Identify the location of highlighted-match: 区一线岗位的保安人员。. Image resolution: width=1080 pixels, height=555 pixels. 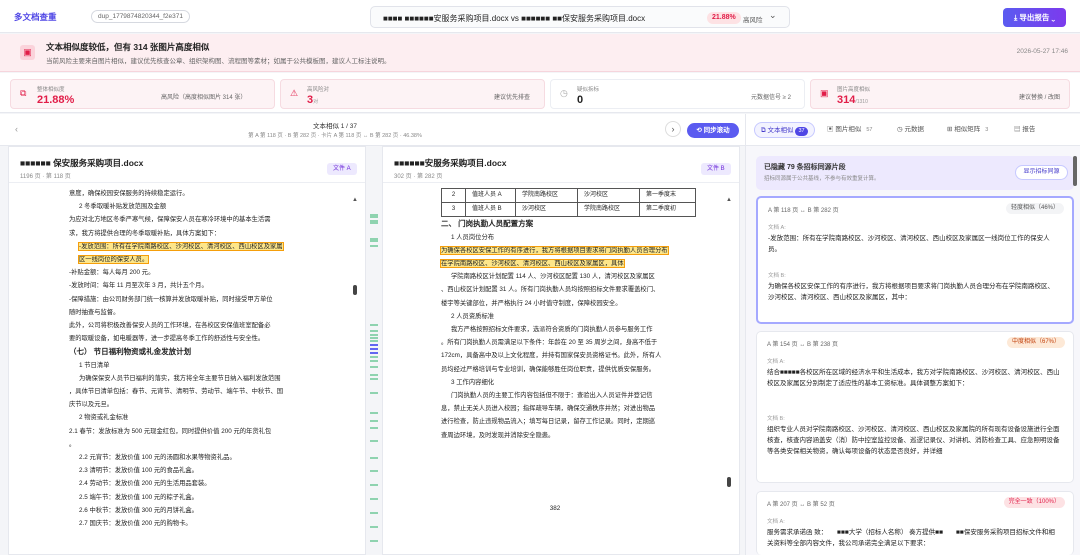
(113, 260).